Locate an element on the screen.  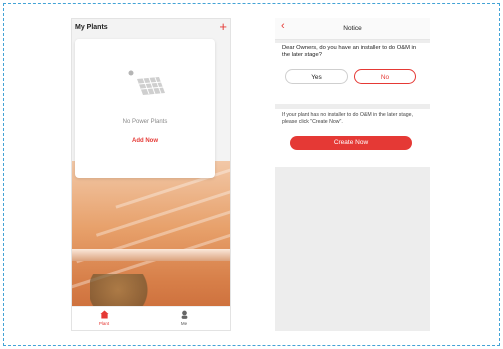
header: My Plants + is located at coordinates (151, 29).